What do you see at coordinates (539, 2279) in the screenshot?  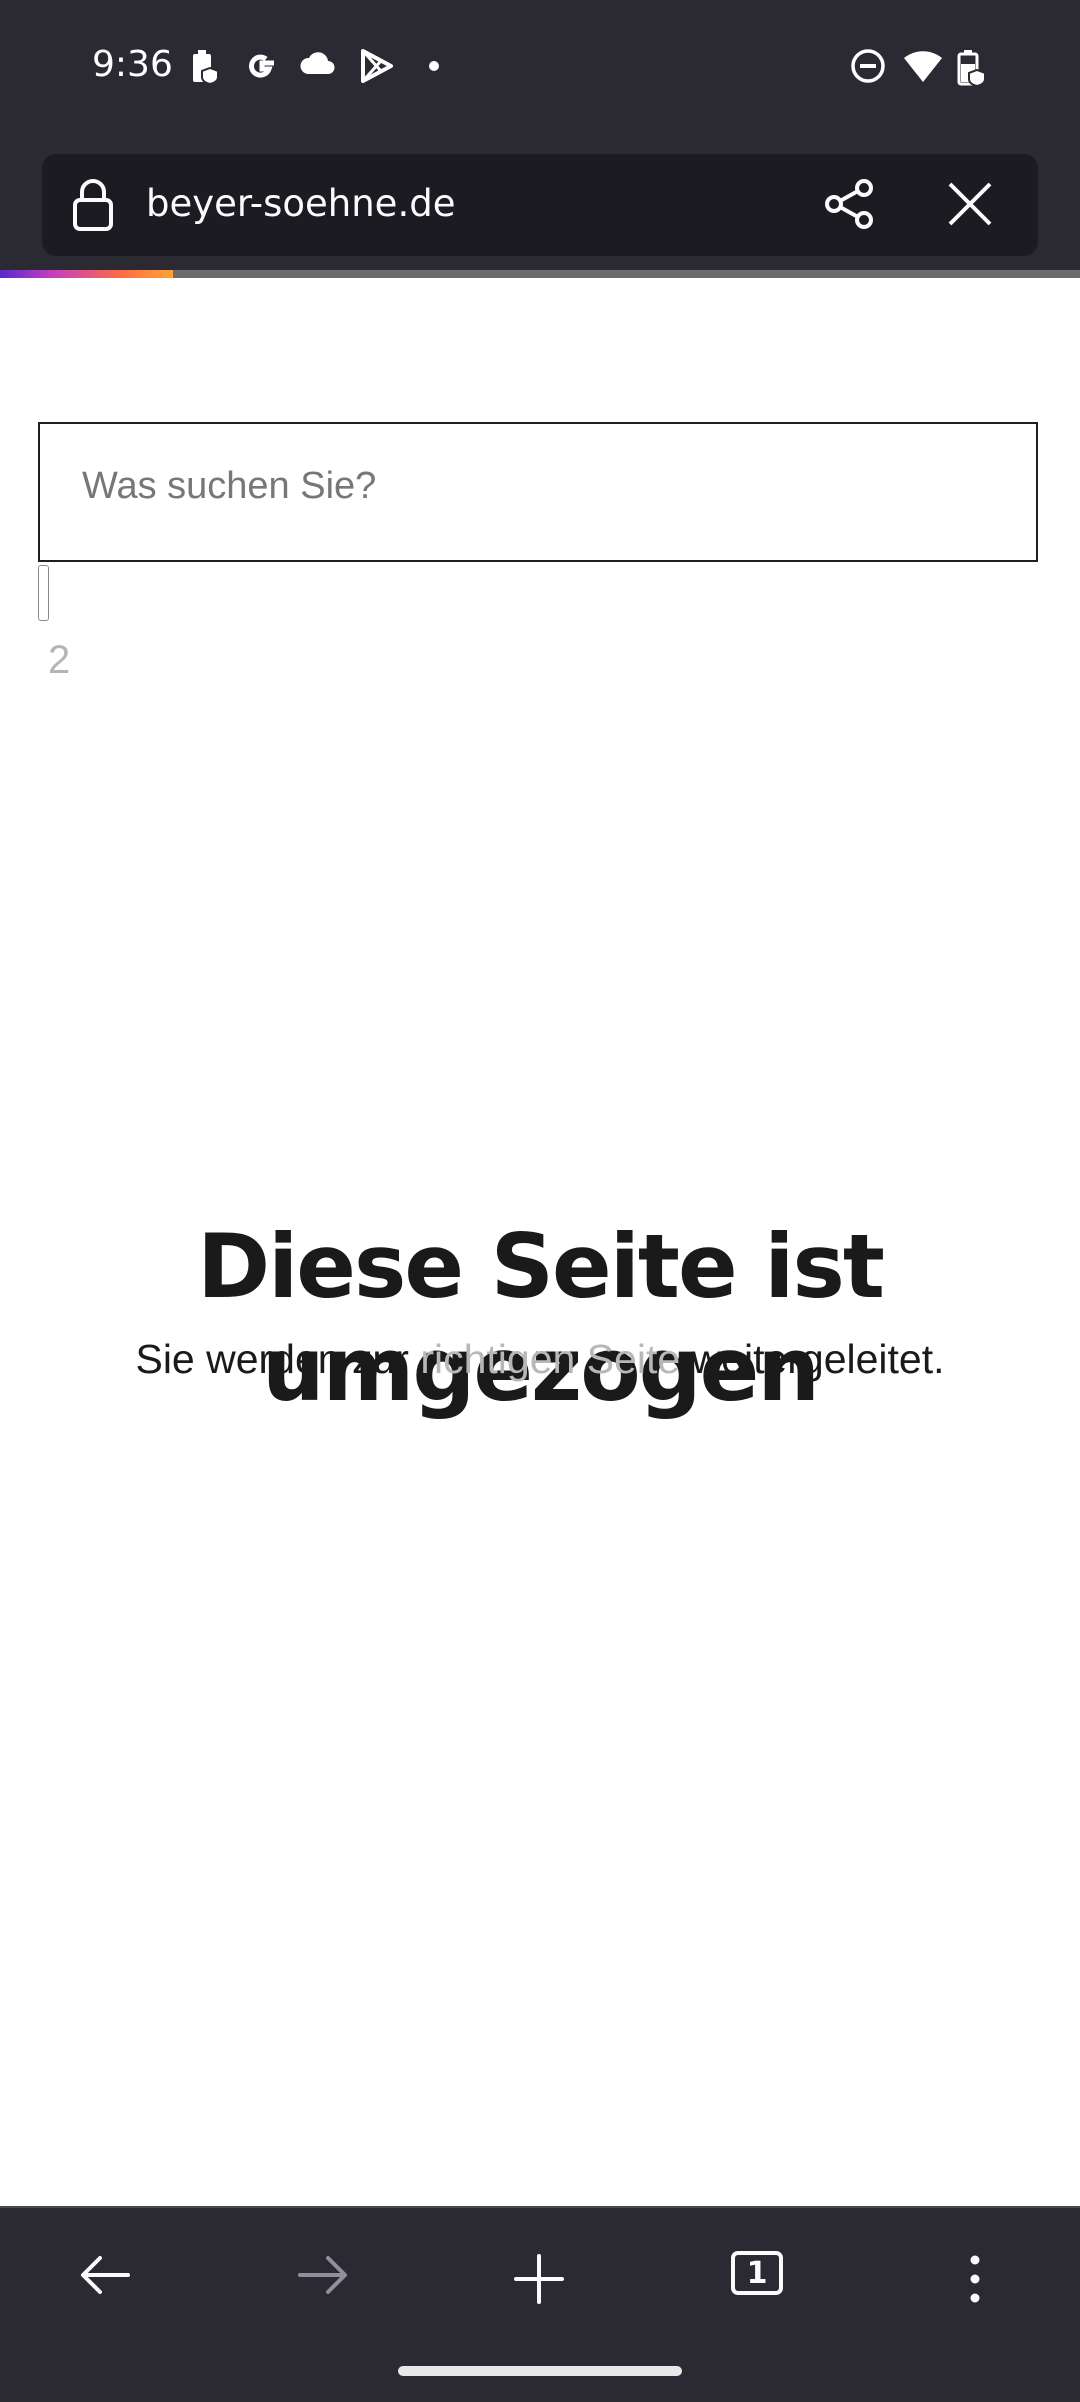 I see `new-tab-plus-icon` at bounding box center [539, 2279].